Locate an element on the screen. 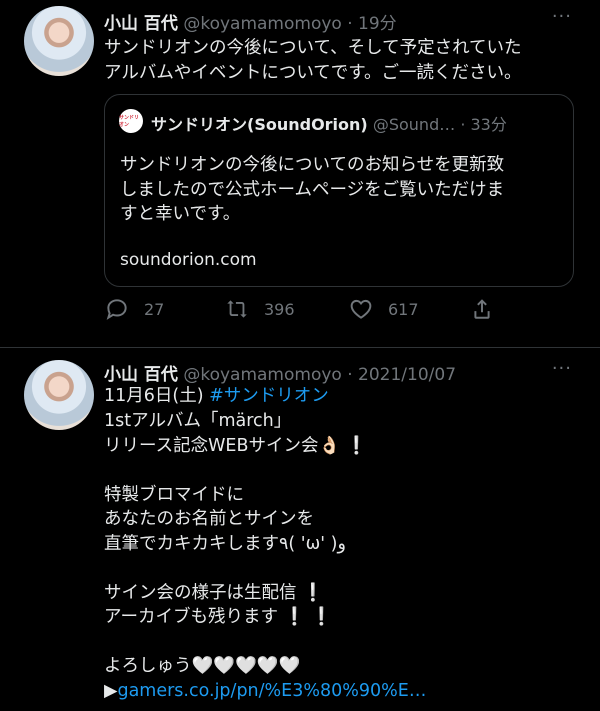 Image resolution: width=600 pixels, height=711 pixels. quote-avatar: サンドリオン is located at coordinates (131, 121).